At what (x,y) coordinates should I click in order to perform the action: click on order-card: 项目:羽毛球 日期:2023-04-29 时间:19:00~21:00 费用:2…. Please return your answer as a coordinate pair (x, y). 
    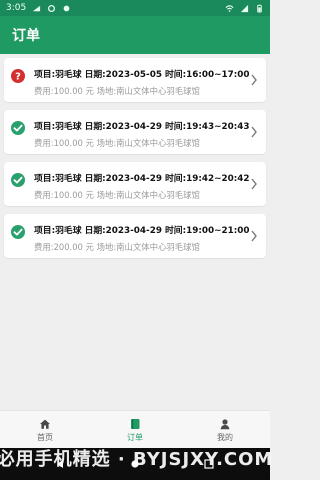
    Looking at the image, I should click on (135, 236).